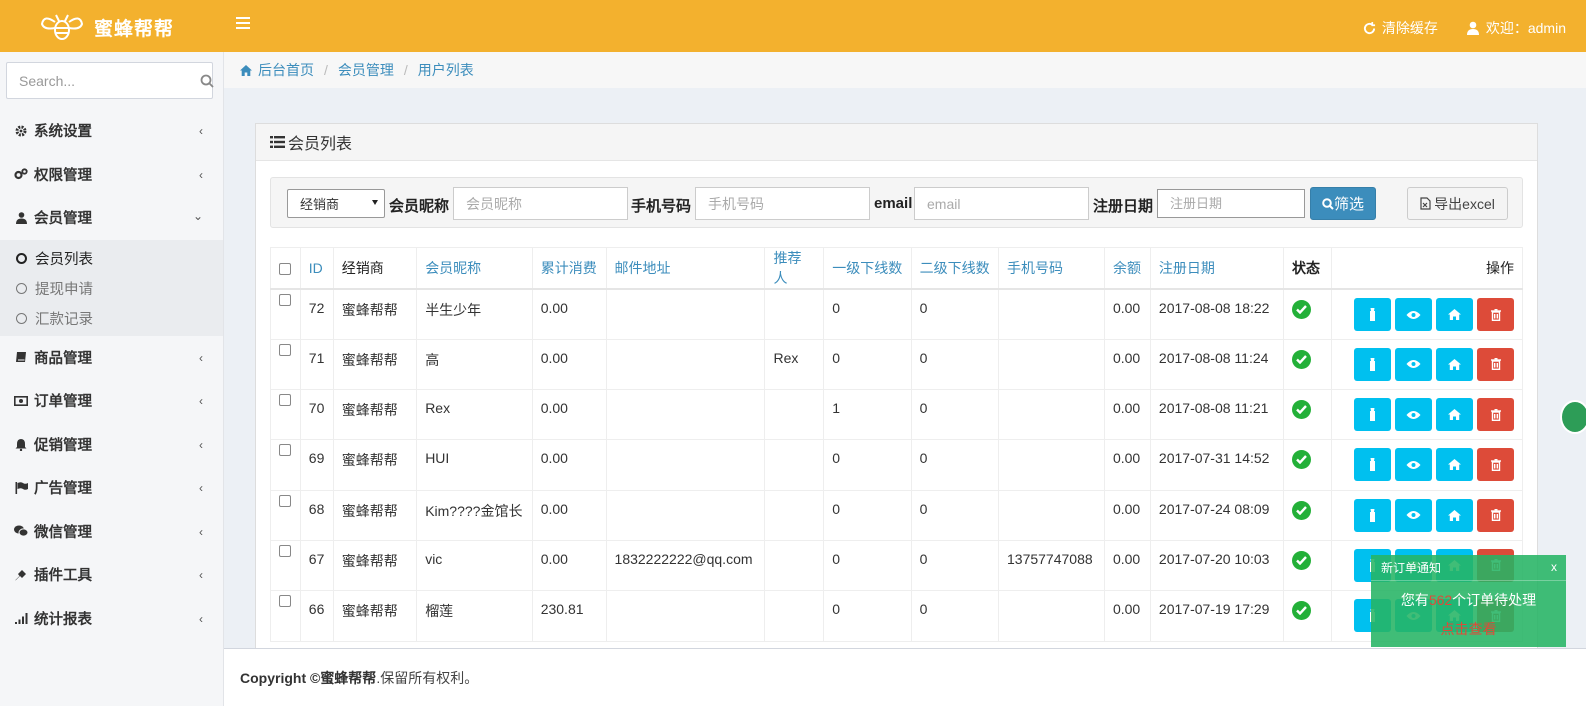  What do you see at coordinates (111, 619) in the screenshot?
I see `sidebar-item-reports: 统计报表 ‹` at bounding box center [111, 619].